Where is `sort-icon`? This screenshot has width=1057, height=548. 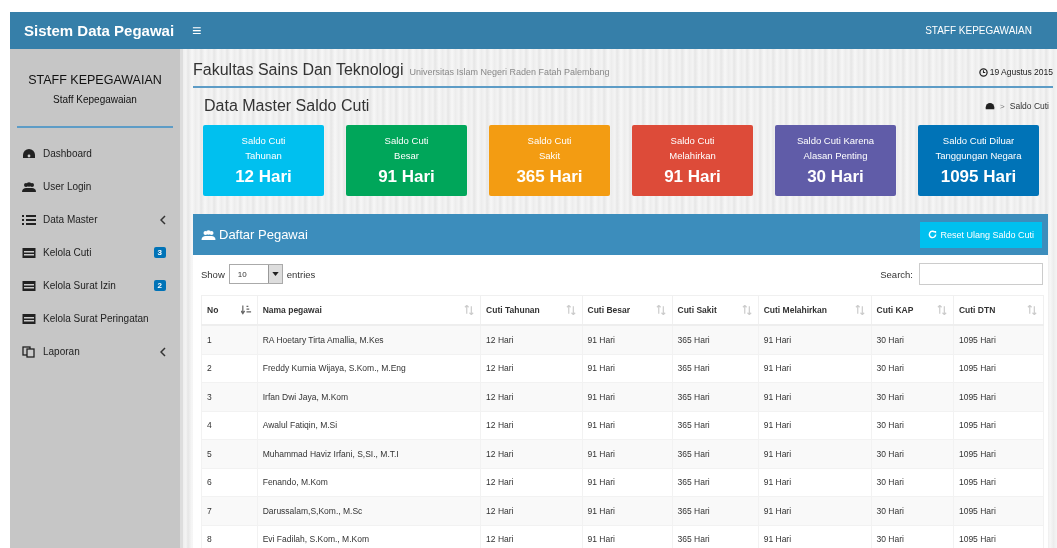 sort-icon is located at coordinates (246, 310).